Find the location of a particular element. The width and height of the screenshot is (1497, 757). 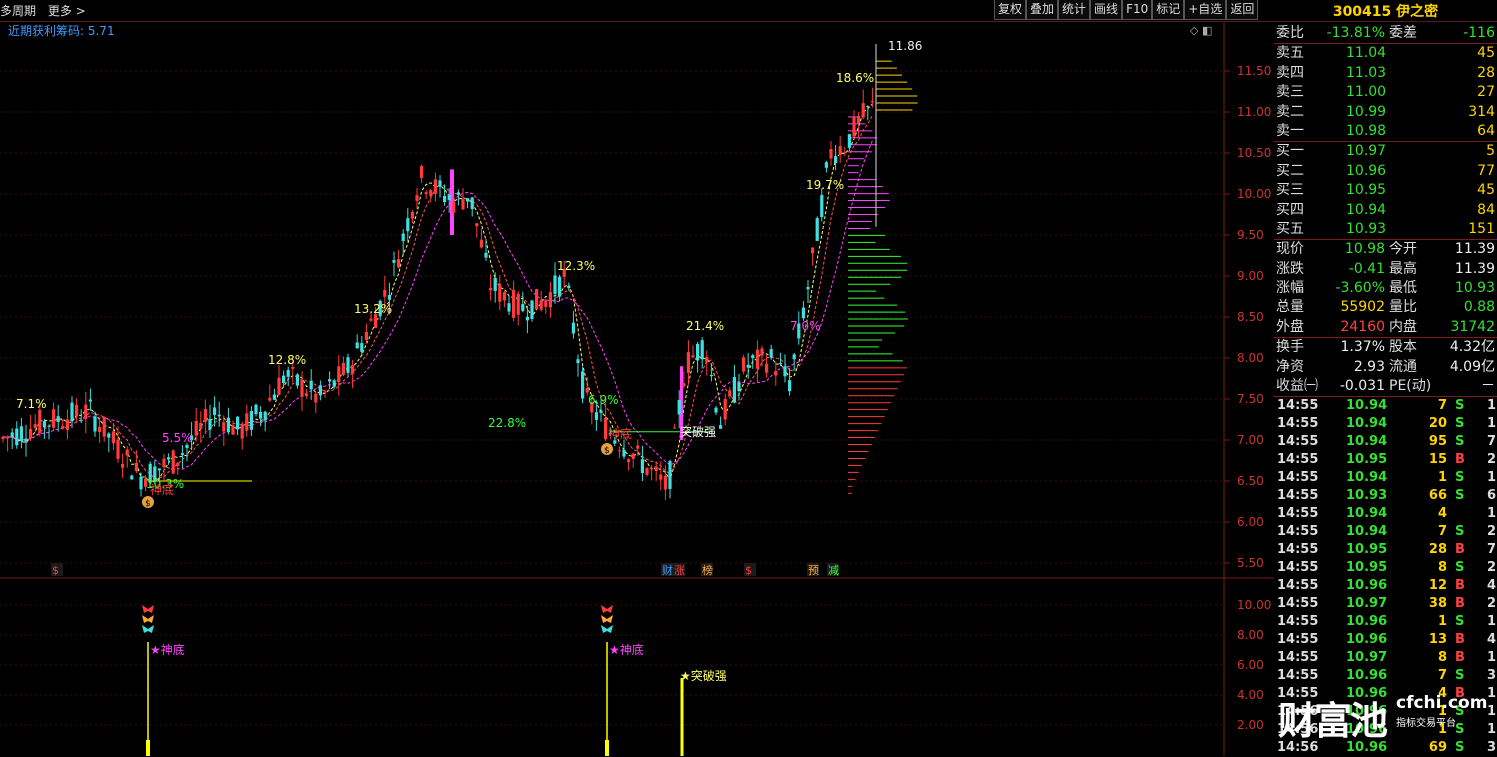

ask-row: 卖四 11.03 28 is located at coordinates (1385, 73).